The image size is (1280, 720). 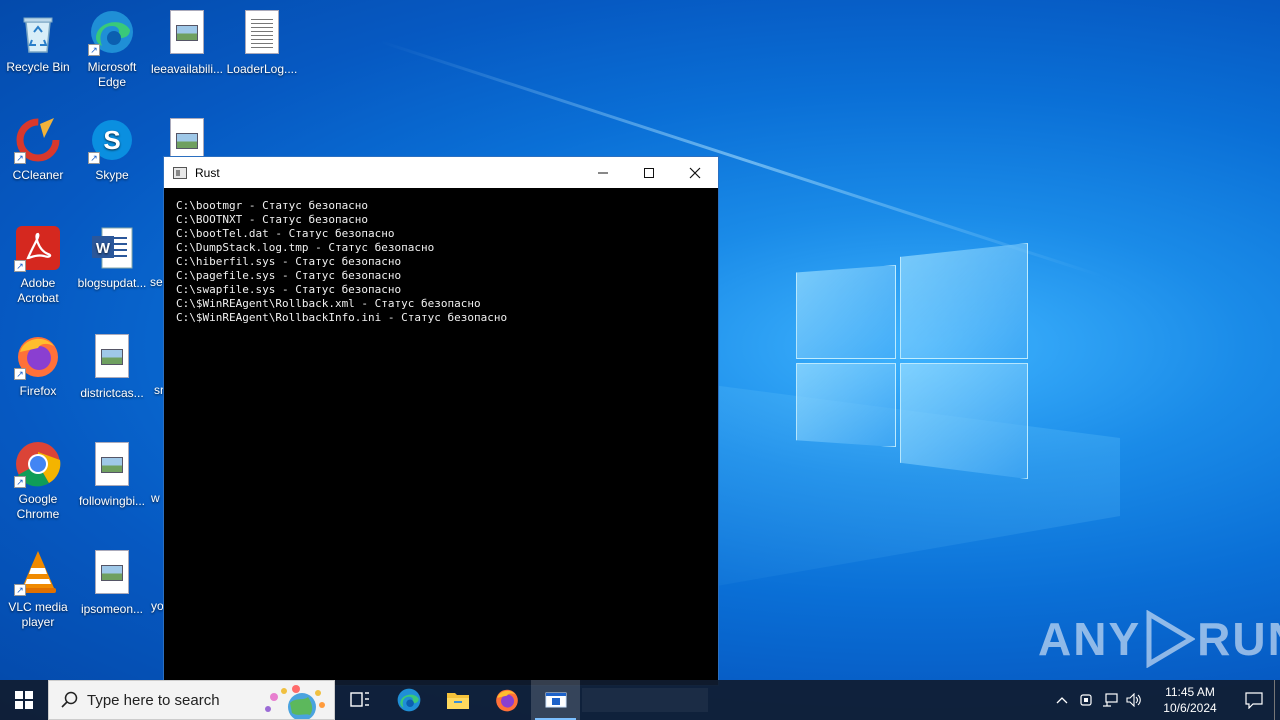 I want to click on maximize-button, so click(x=649, y=172).